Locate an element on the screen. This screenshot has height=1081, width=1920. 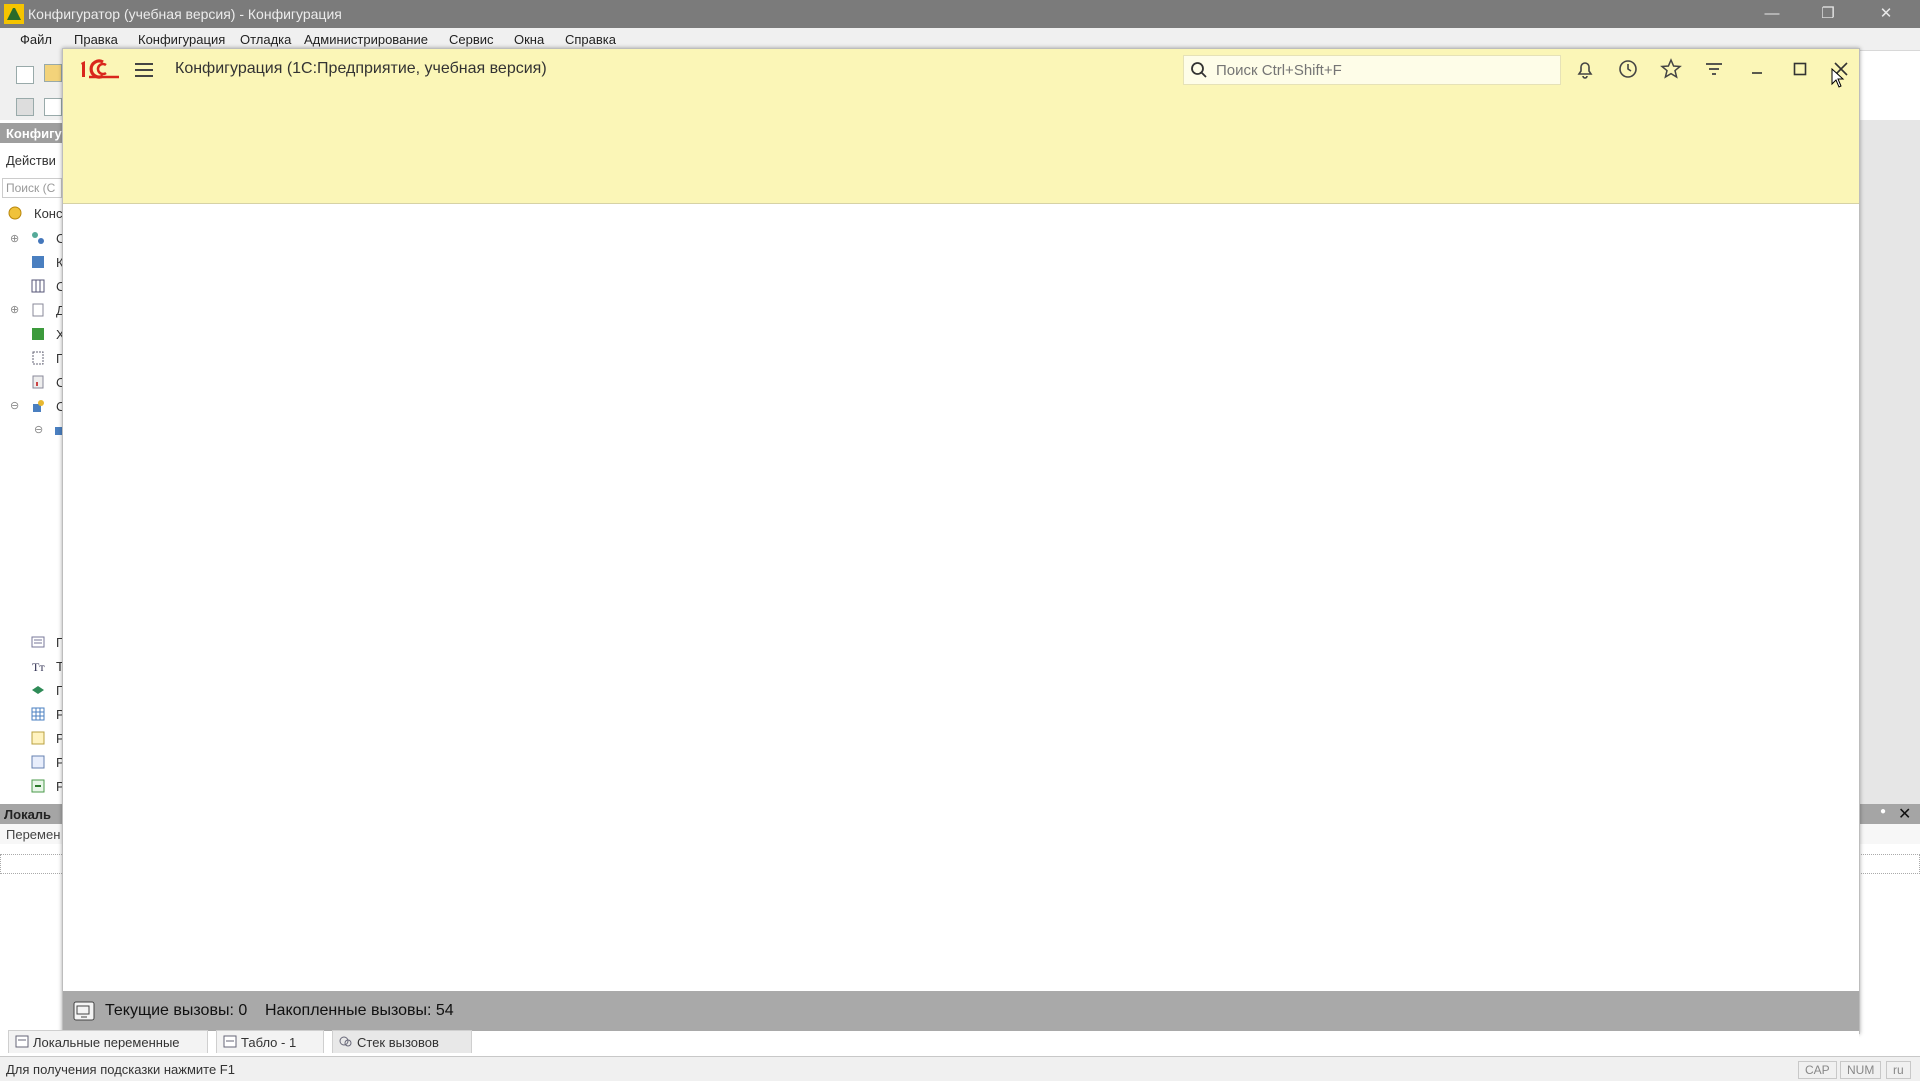
tab-local-variables: Локальные переменные is located at coordinates (108, 1041).